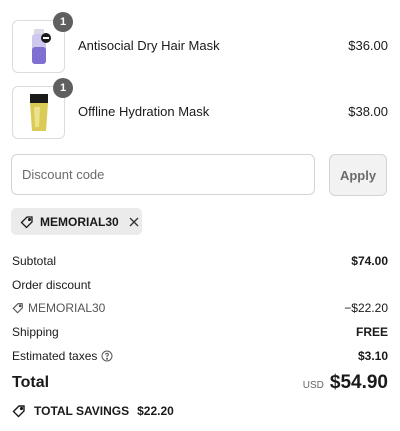  Describe the element at coordinates (313, 385) in the screenshot. I see `currency-code: USD` at that location.